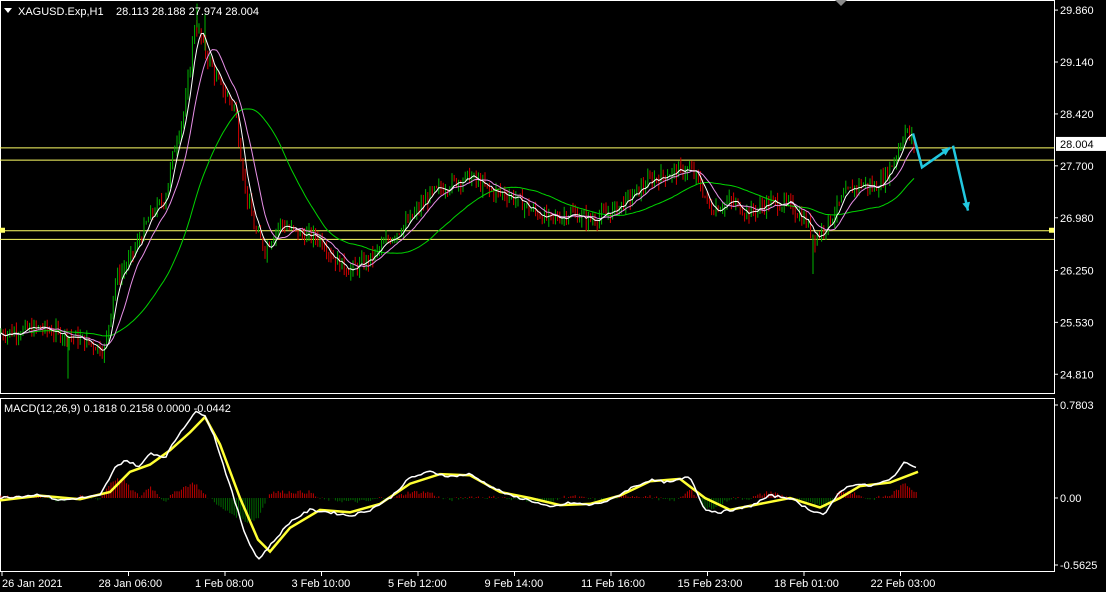 The image size is (1106, 592). I want to click on time-tick-label: 28 Jan 06:00, so click(131, 584).